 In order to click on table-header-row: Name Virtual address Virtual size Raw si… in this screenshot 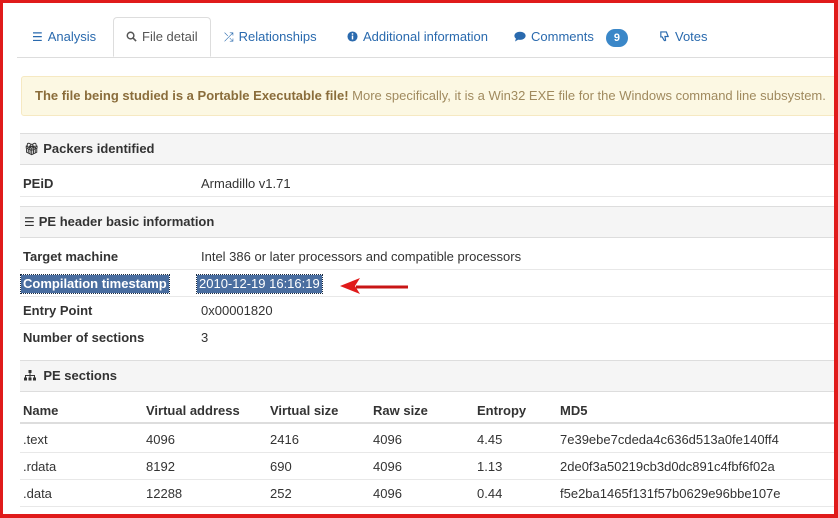, I will do `click(427, 410)`.